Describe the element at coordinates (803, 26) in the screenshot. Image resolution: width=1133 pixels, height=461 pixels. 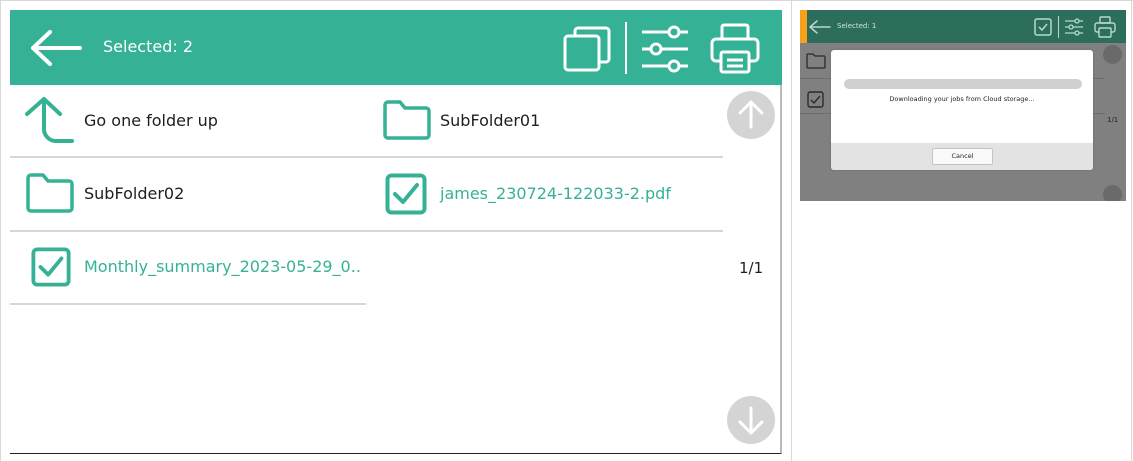
I see `mini-side-tab` at that location.